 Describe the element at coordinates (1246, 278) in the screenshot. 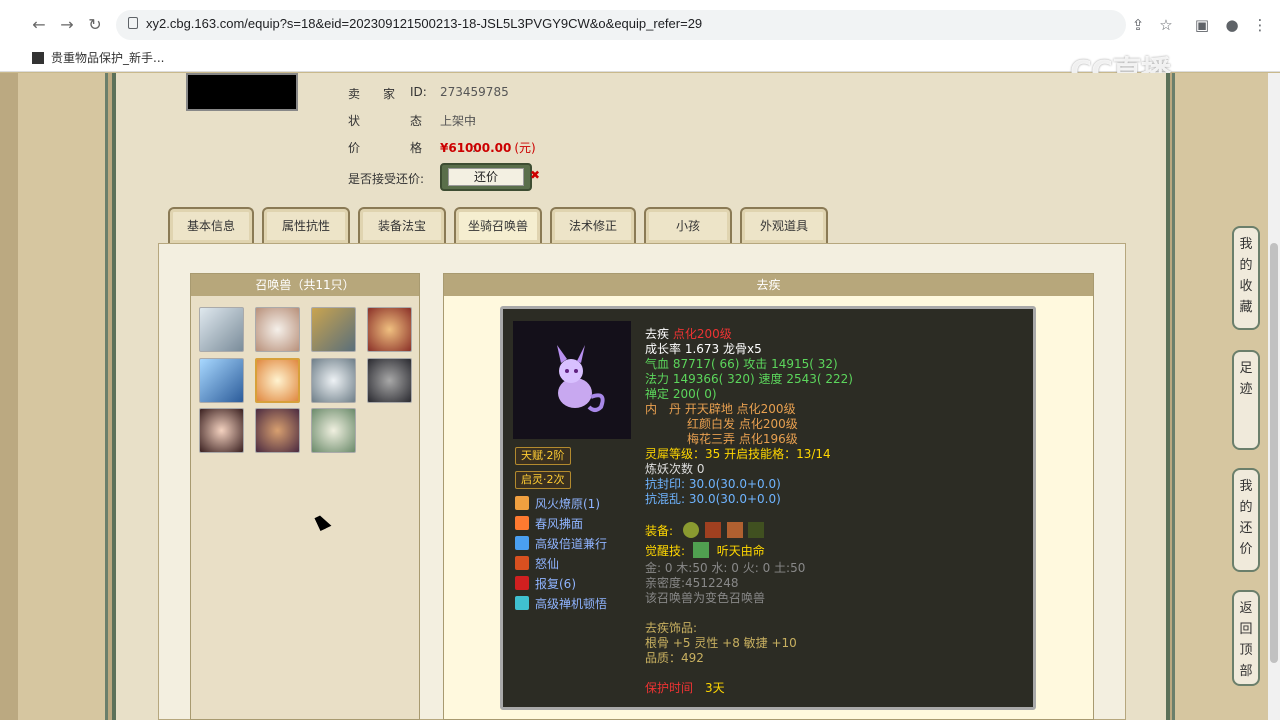

I see `my-favorites-button: 我的收藏` at that location.